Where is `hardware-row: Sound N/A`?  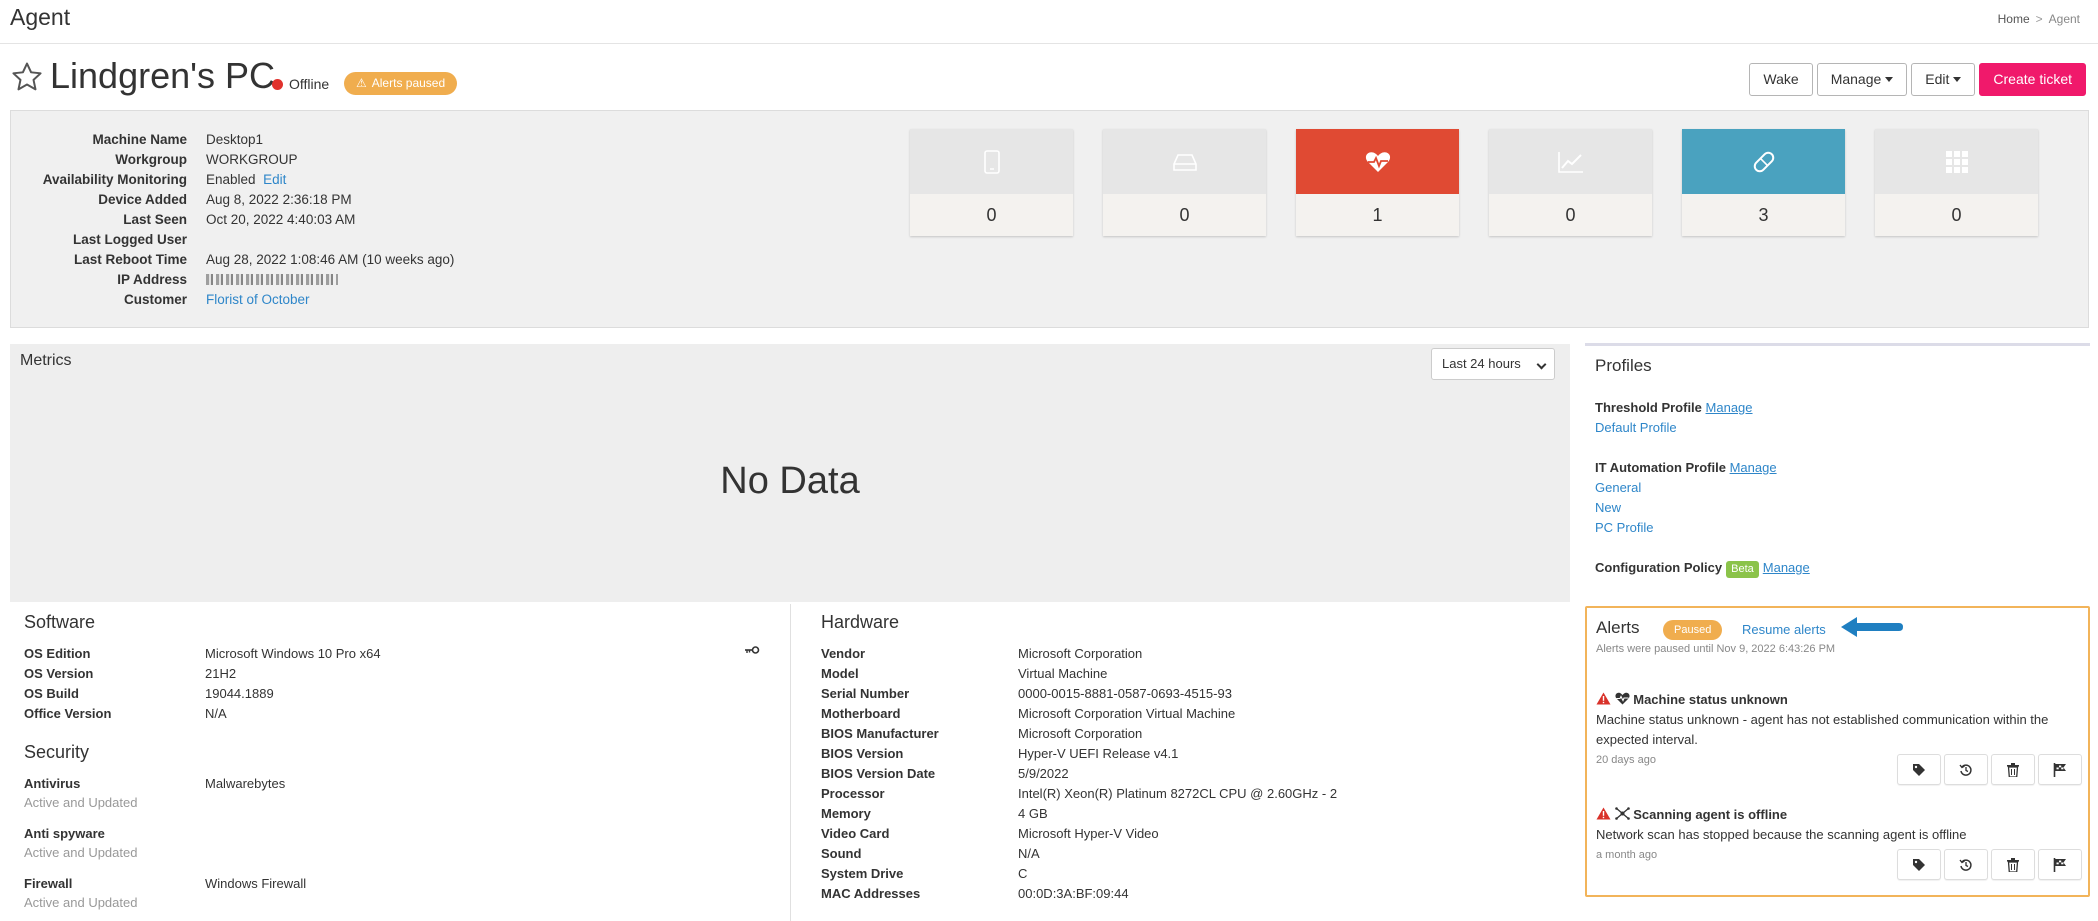 hardware-row: Sound N/A is located at coordinates (1079, 853).